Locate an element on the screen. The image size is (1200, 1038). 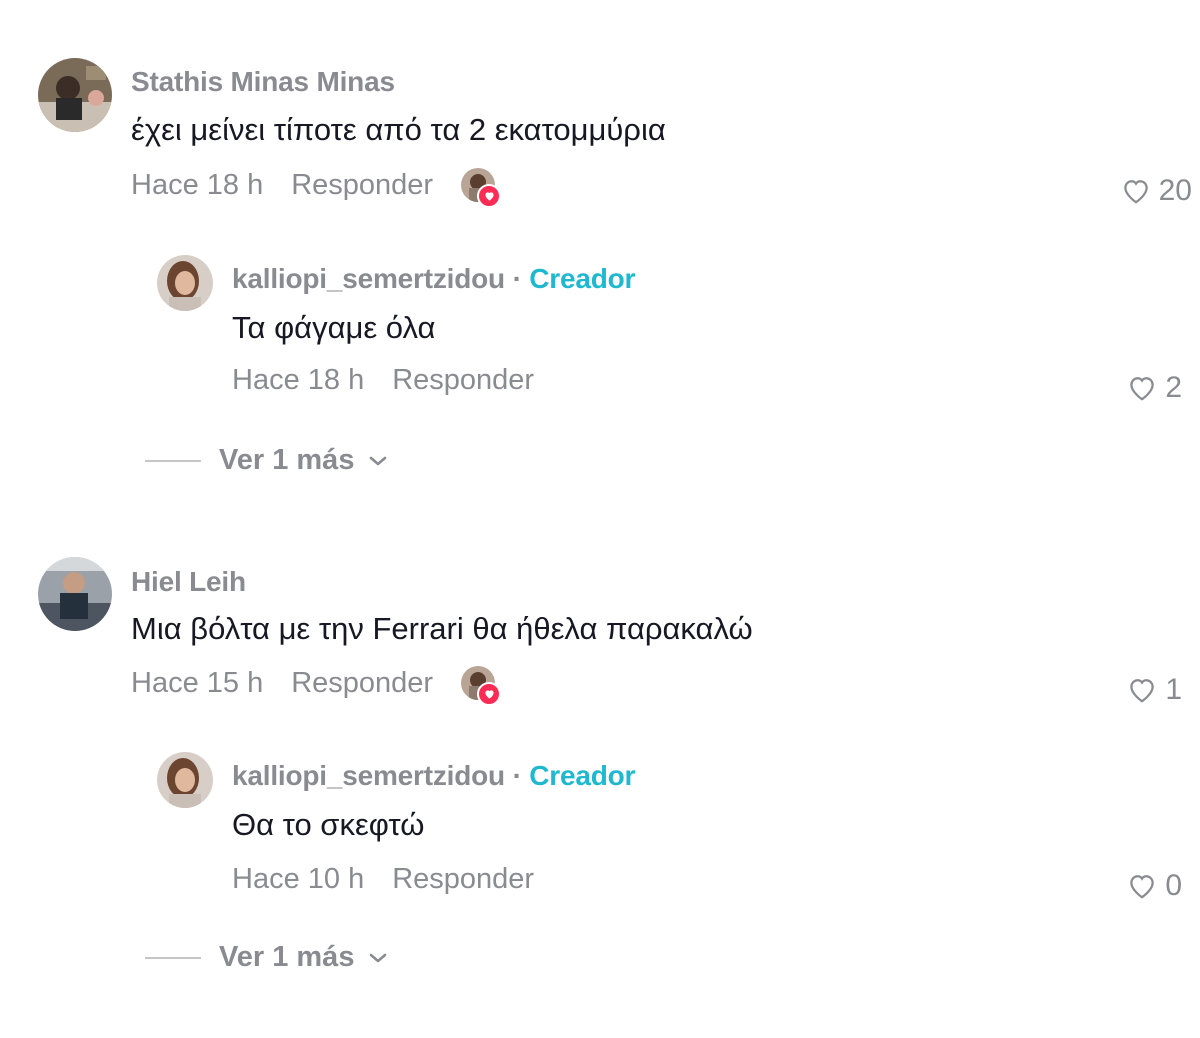
reply-timestamp: Hace 18 h is located at coordinates (298, 380).